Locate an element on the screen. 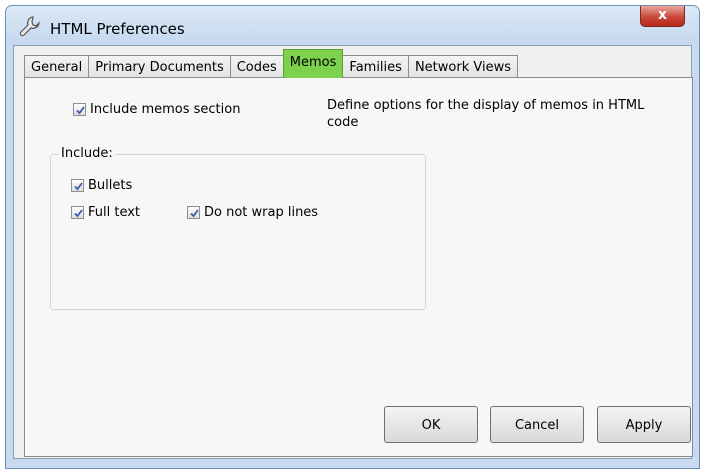  full-text-label: Full text is located at coordinates (114, 212).